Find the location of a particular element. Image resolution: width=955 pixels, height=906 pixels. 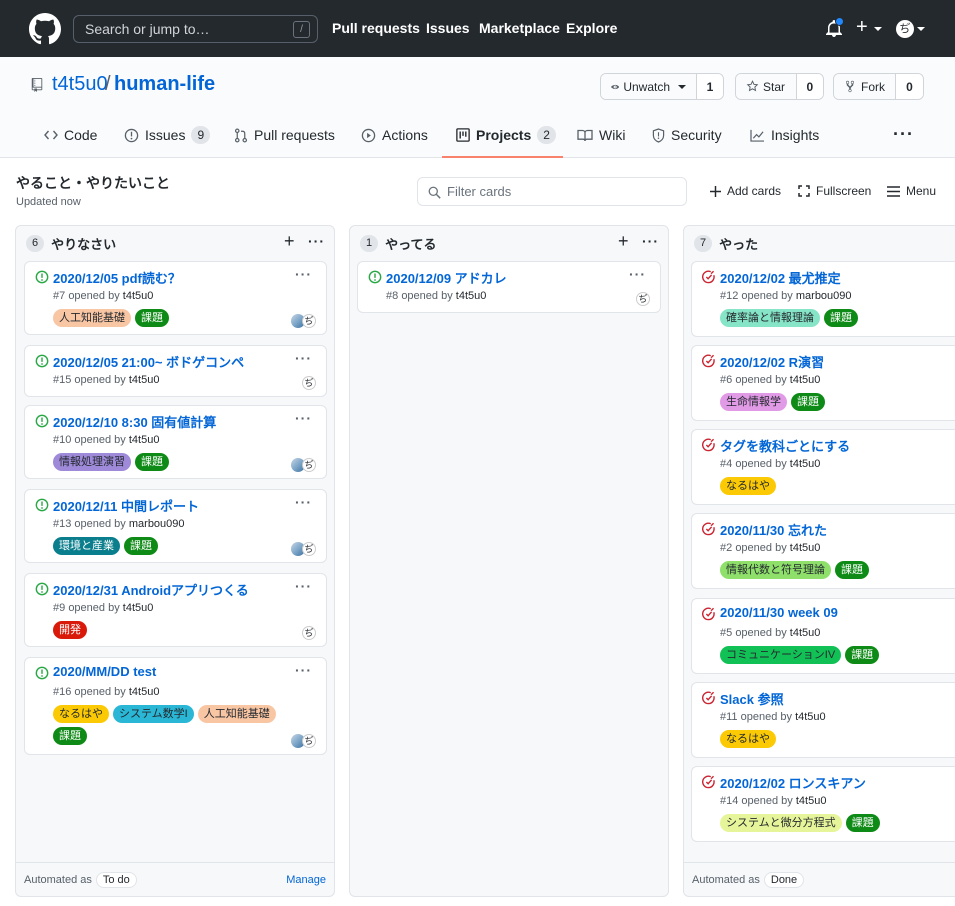

tab-issues: Issues 9 is located at coordinates (167, 135).